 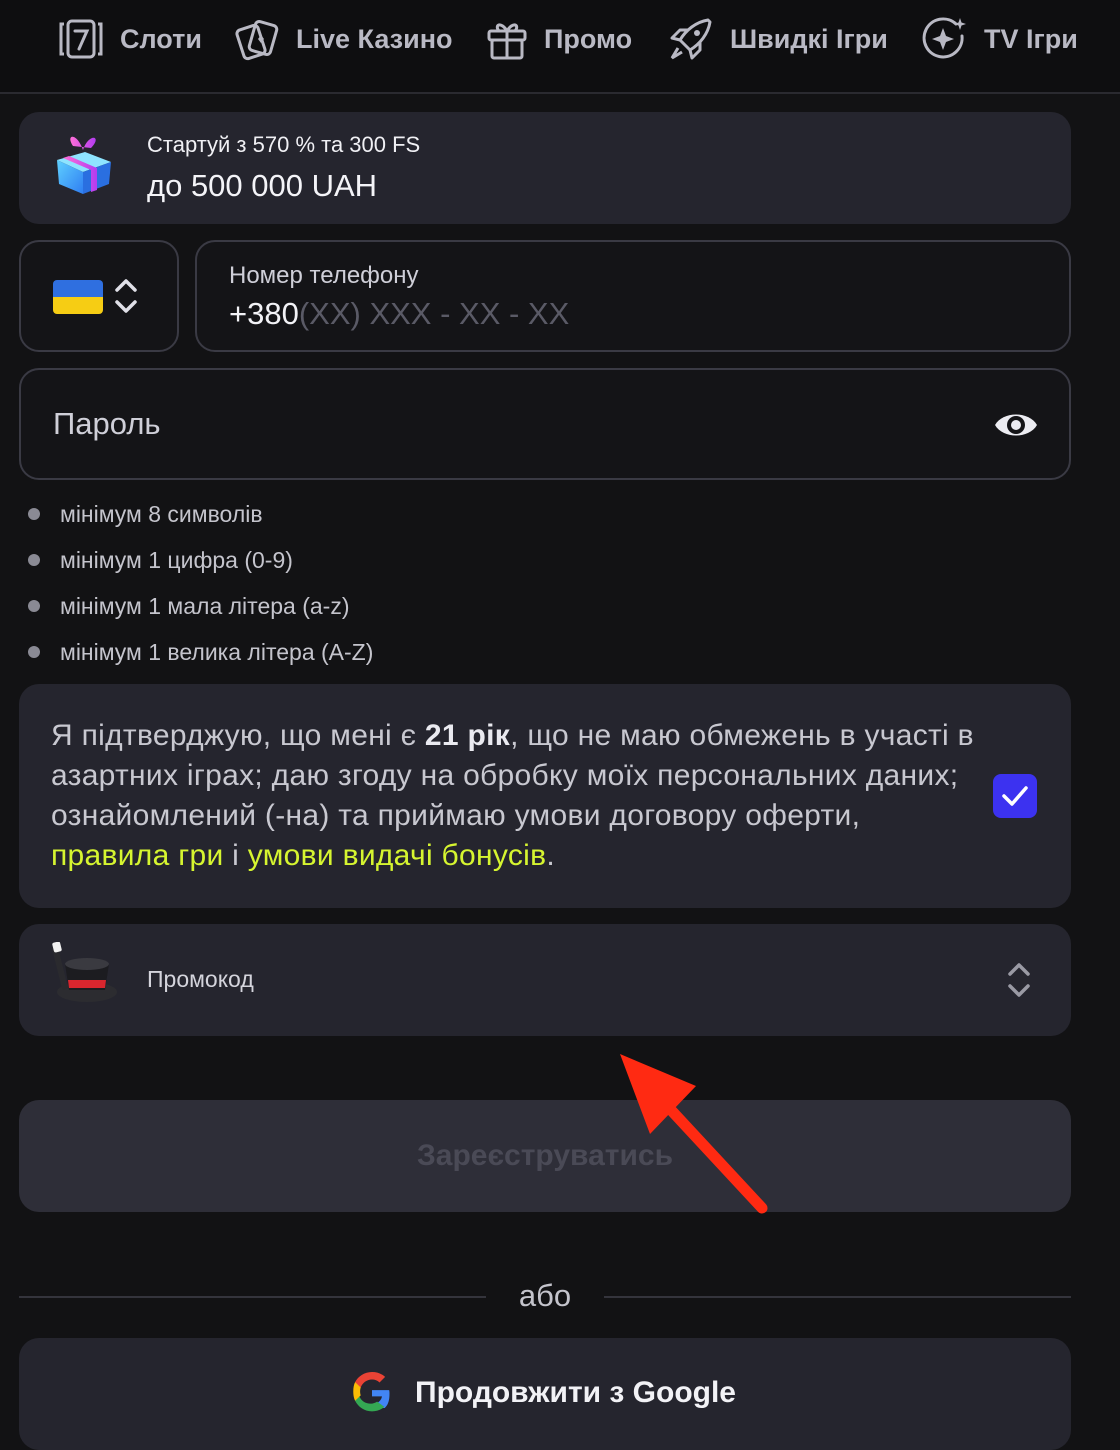 I want to click on list-item: мінімум 1 мала літера (a-z), so click(x=188, y=606).